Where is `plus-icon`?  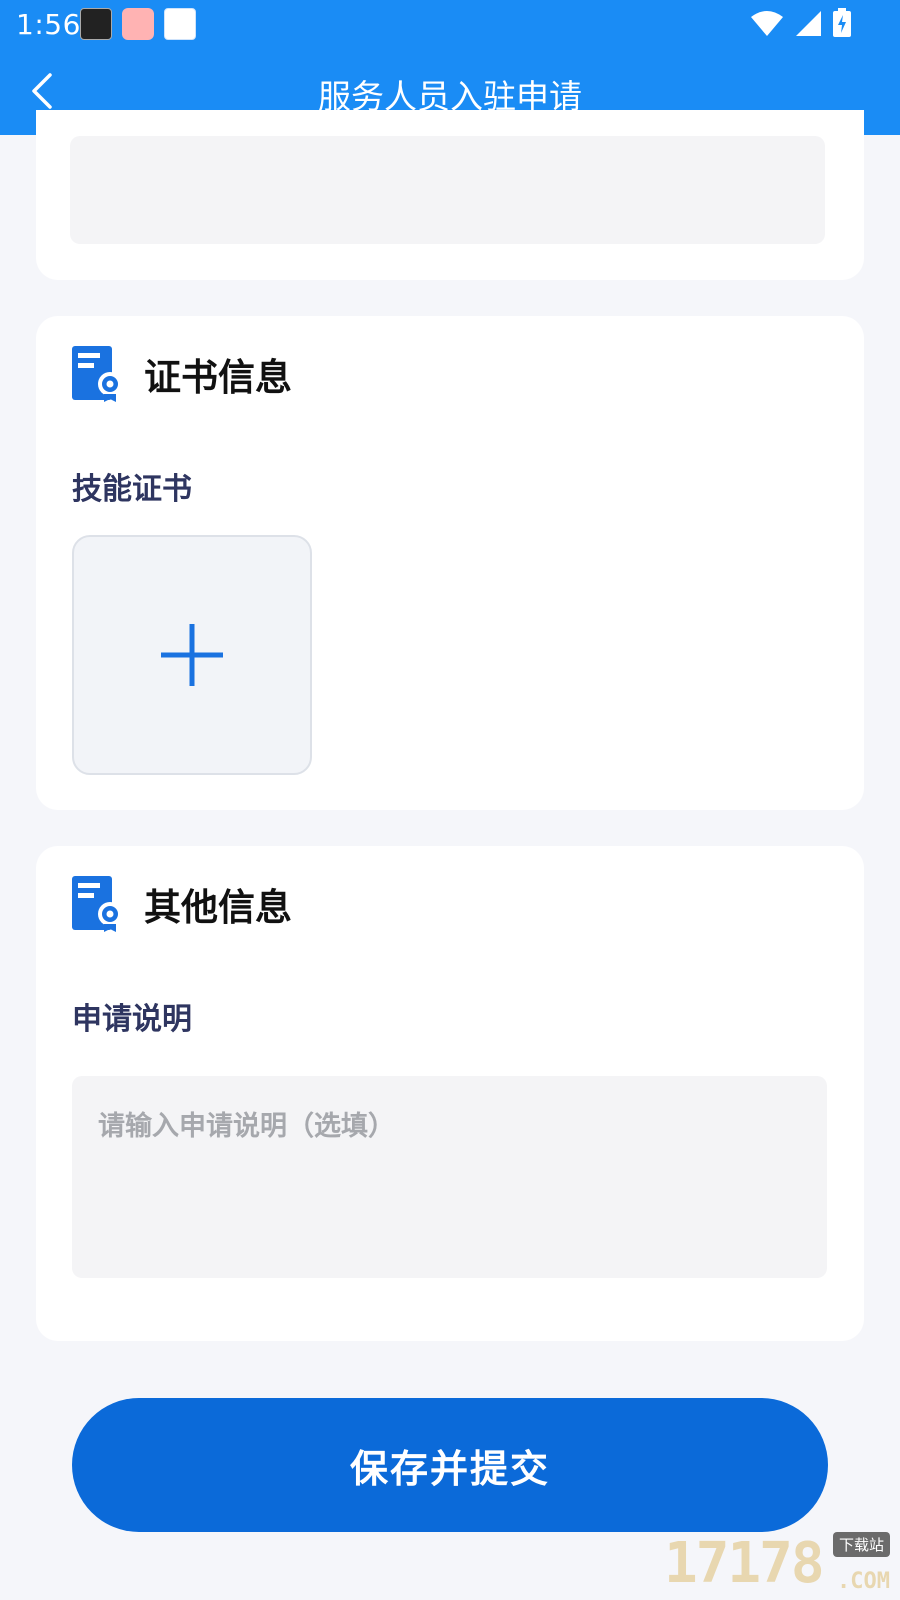
plus-icon is located at coordinates (192, 655).